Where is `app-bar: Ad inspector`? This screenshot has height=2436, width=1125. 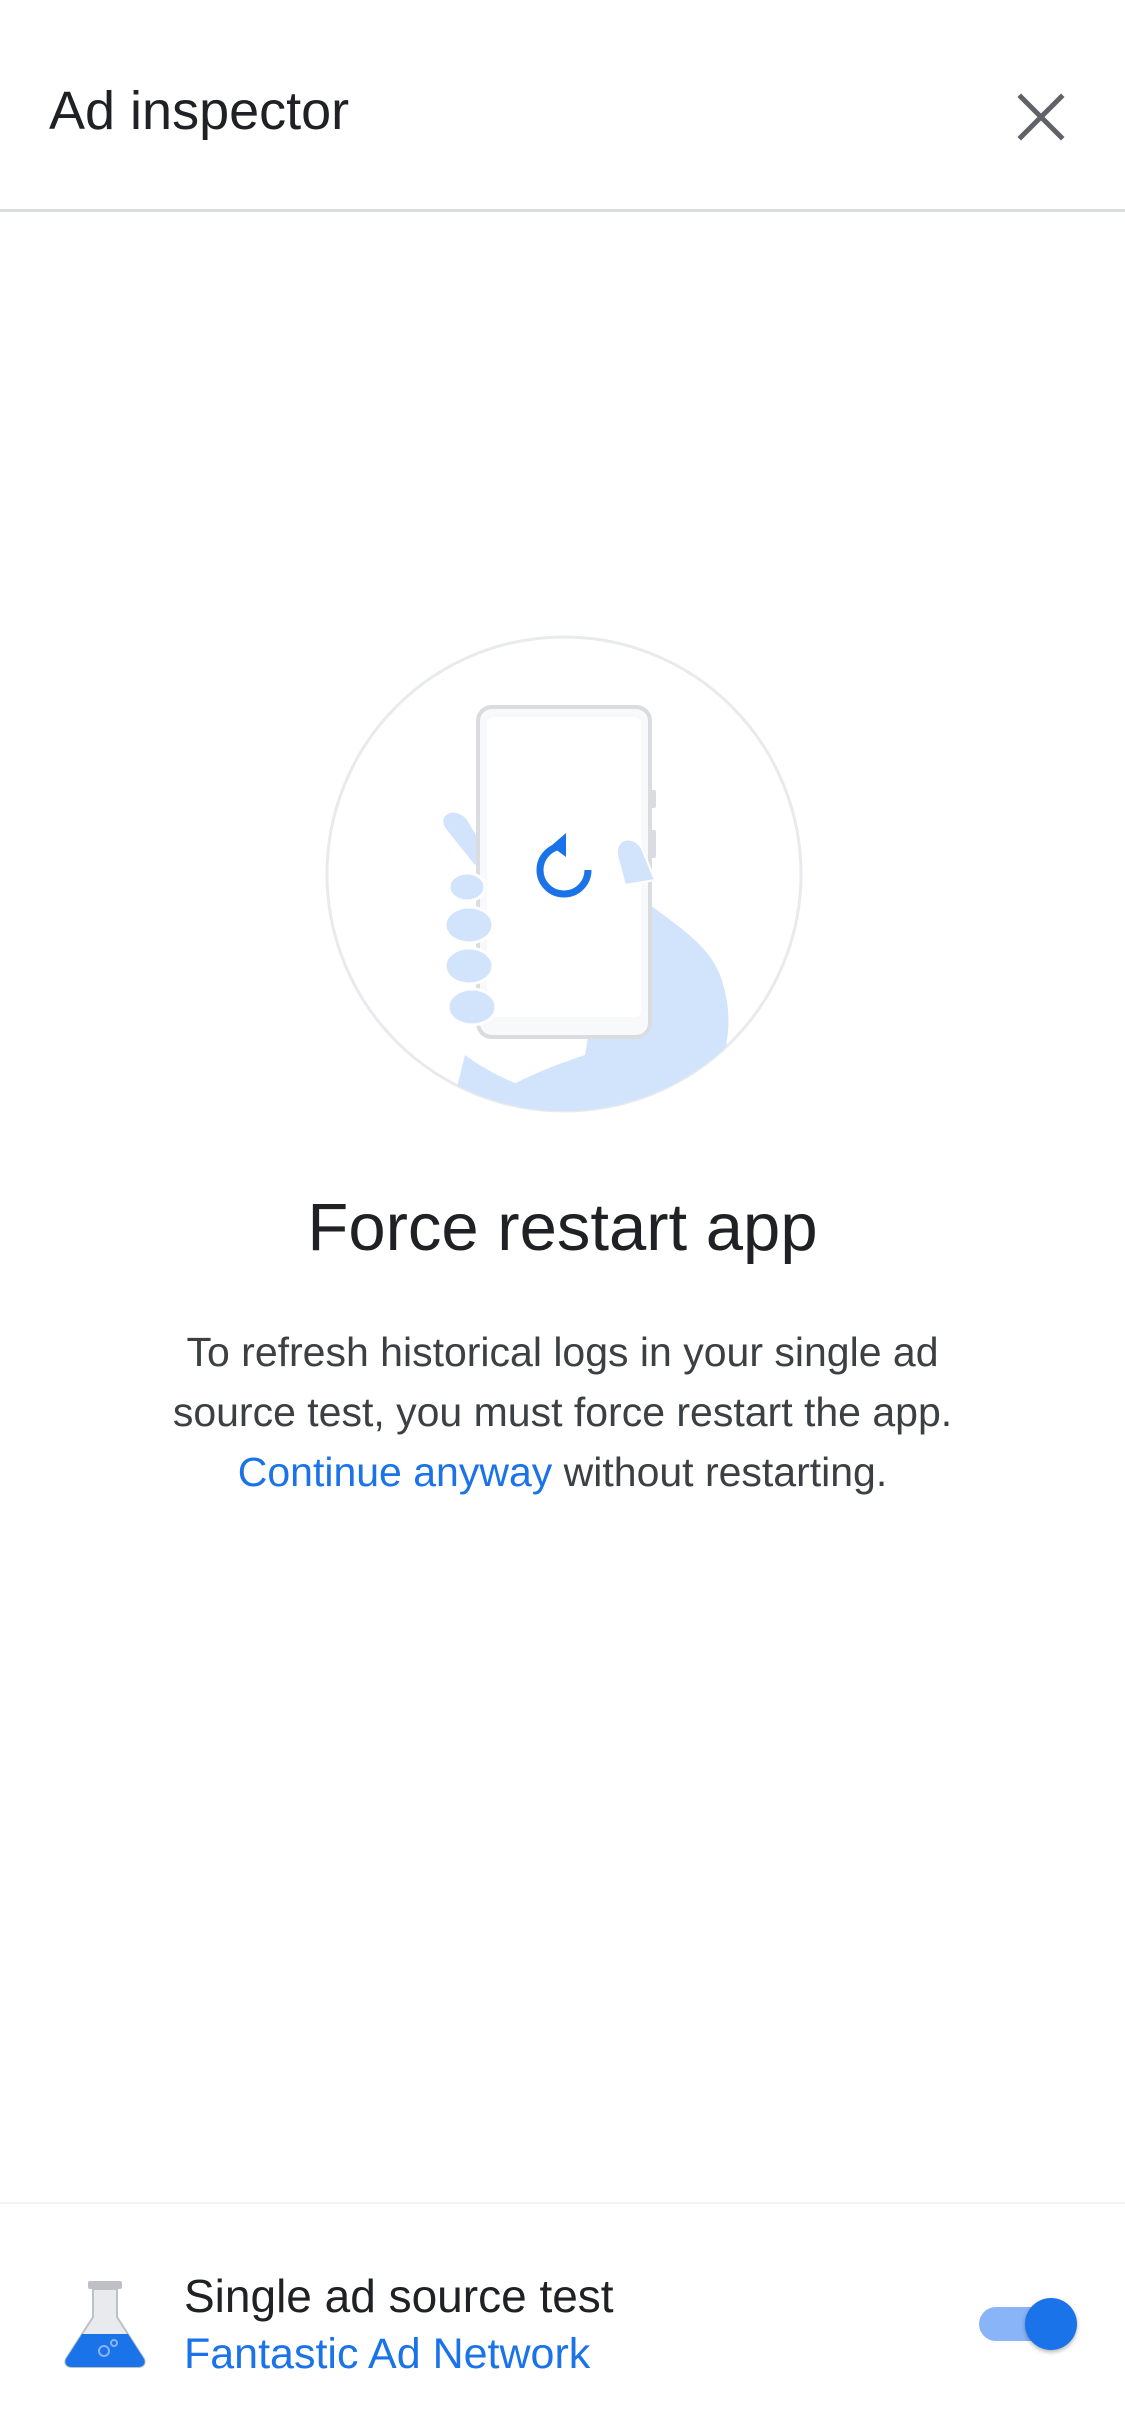
app-bar: Ad inspector is located at coordinates (562, 106).